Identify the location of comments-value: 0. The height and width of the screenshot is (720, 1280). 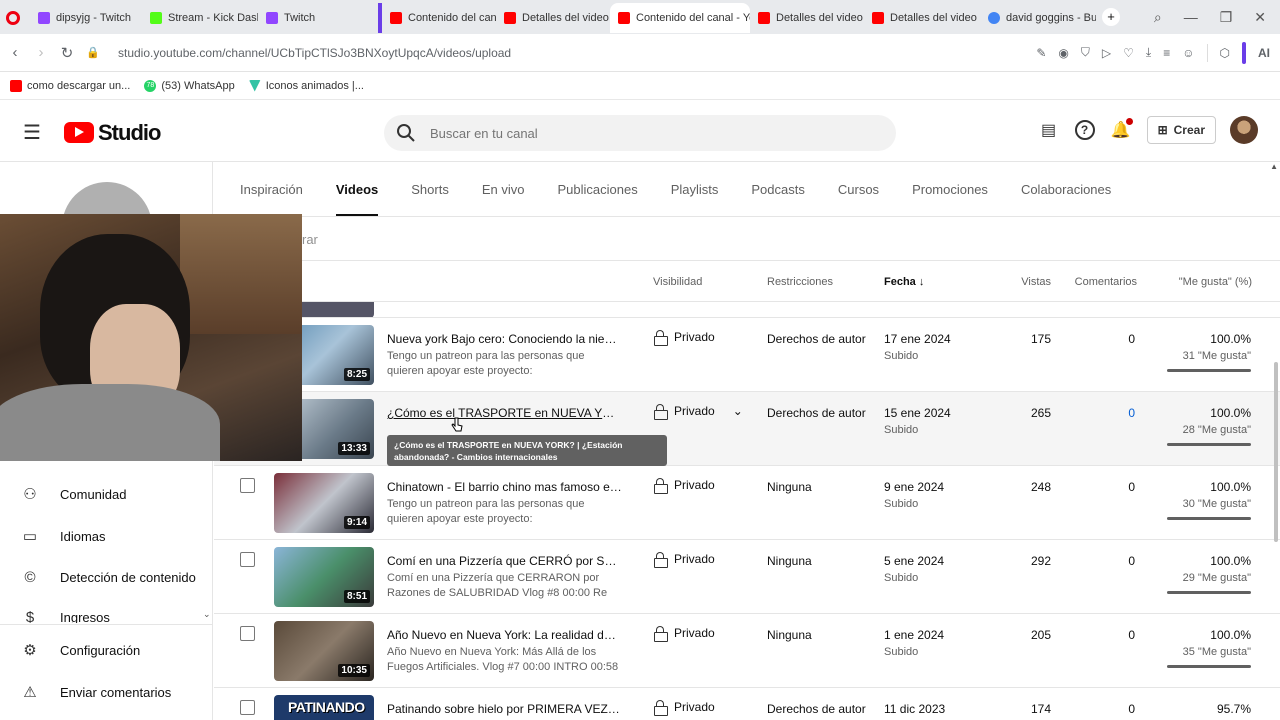
(1131, 413).